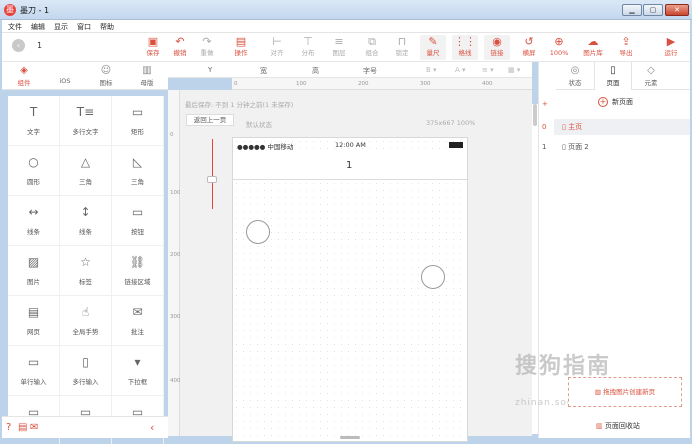  What do you see at coordinates (138, 321) in the screenshot?
I see `component-note: ✉ 批注` at bounding box center [138, 321].